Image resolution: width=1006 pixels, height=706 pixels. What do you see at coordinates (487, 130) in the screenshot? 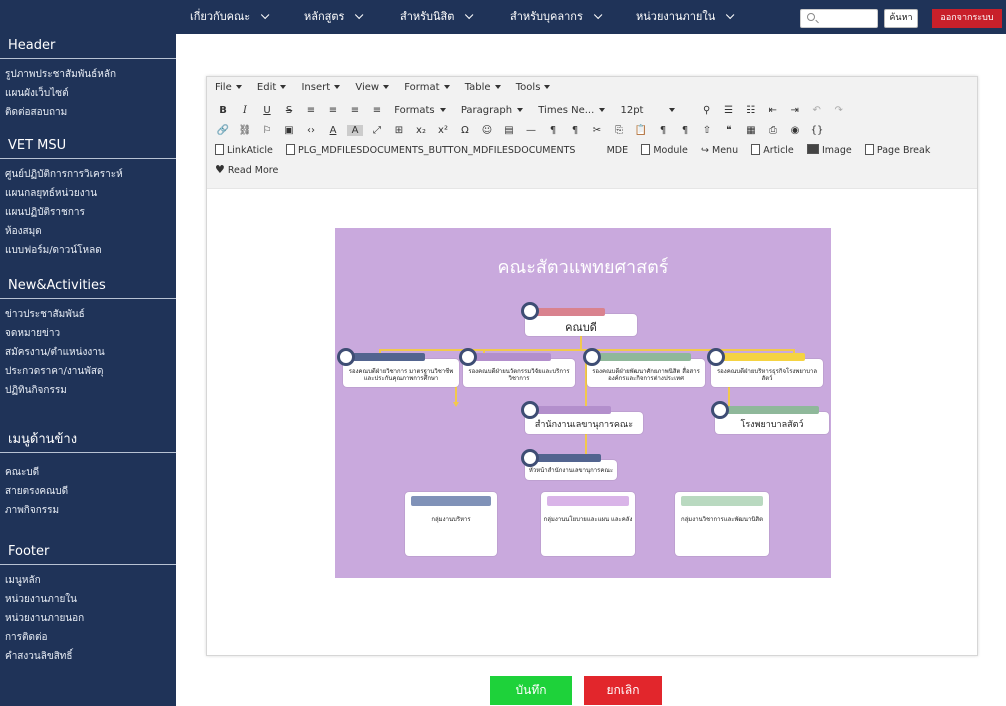
I see `emoji-icon: ☺` at bounding box center [487, 130].